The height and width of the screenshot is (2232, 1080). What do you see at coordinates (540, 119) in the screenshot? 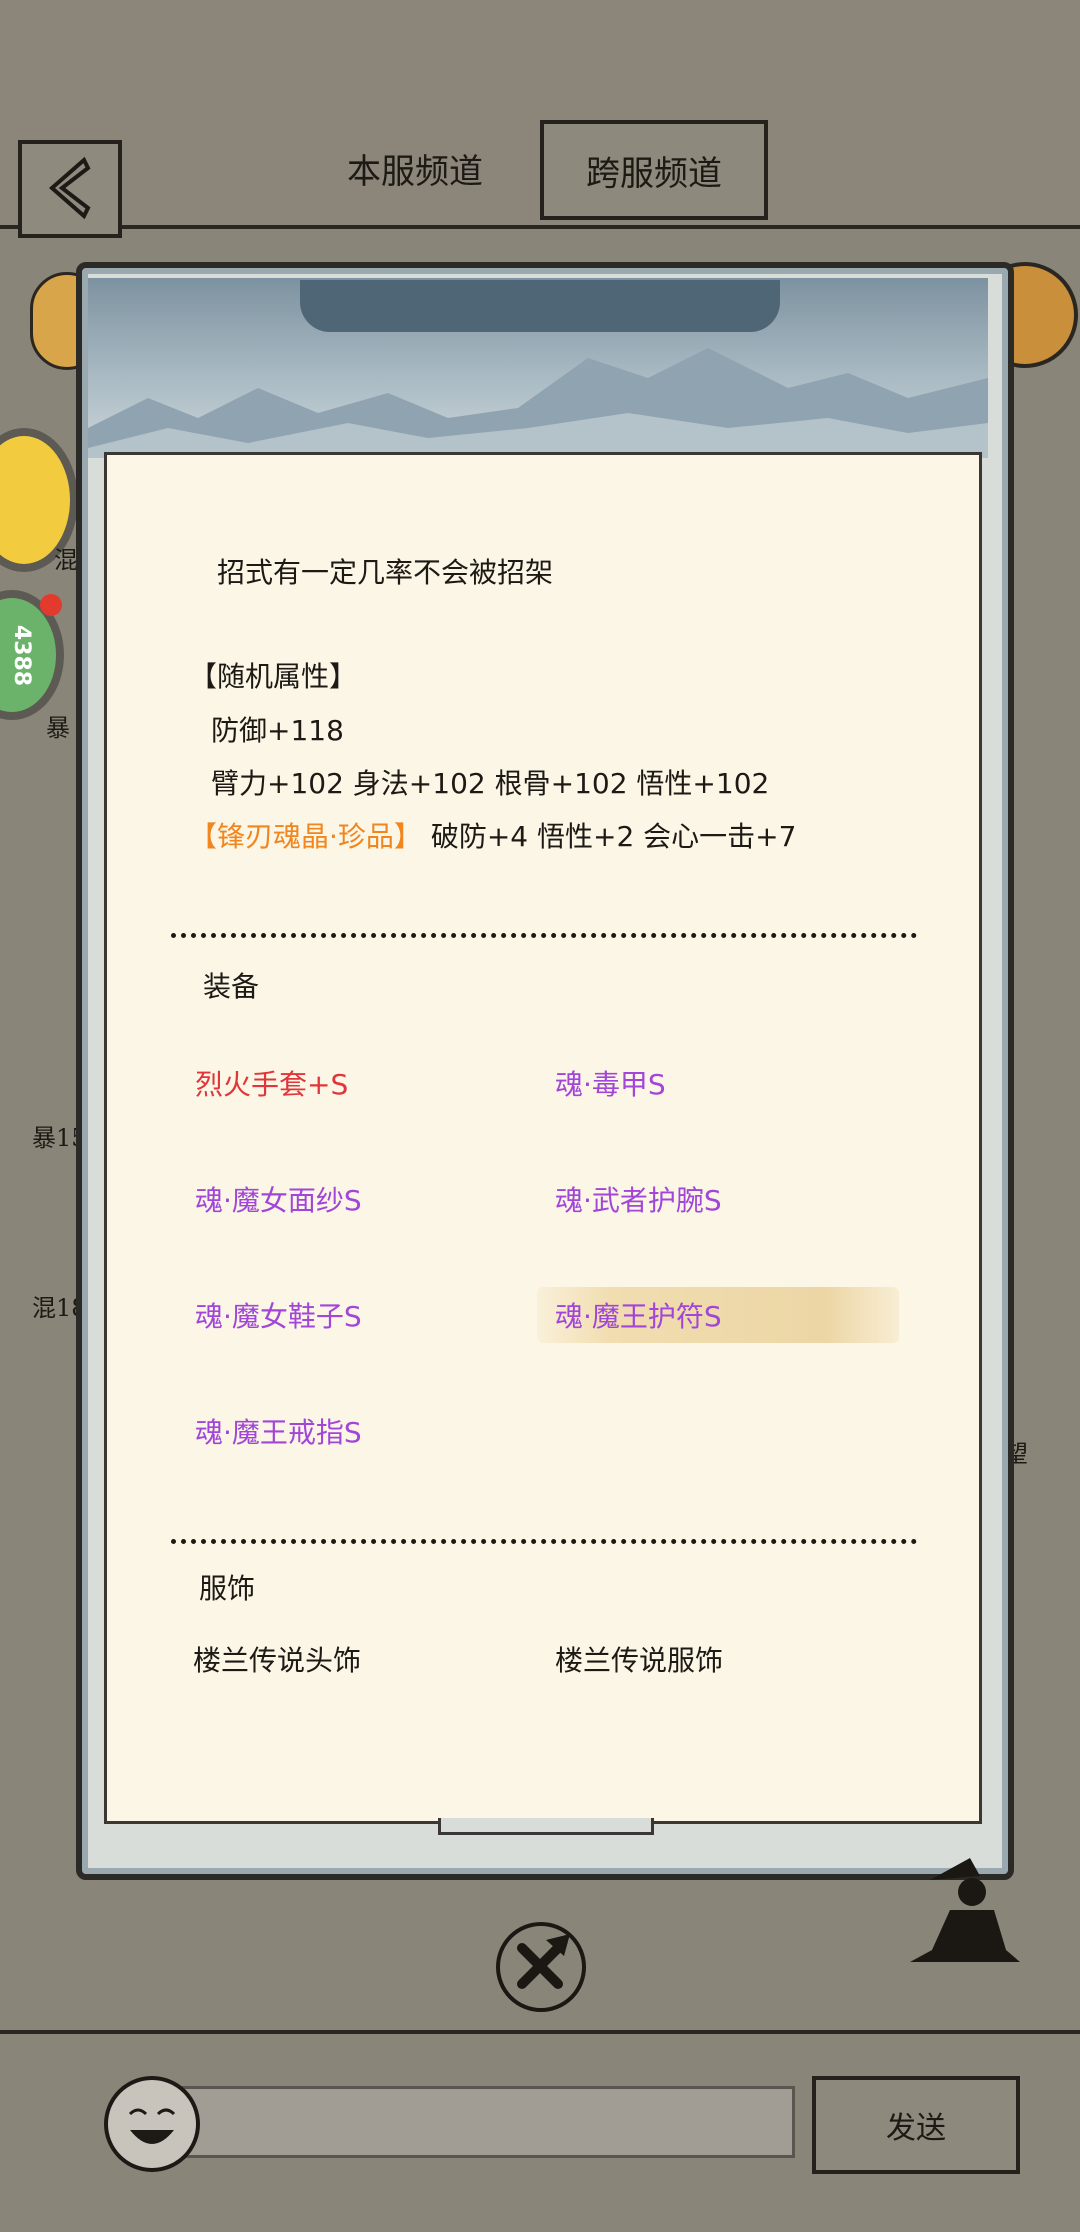
I see `top-bar: 本服频道 跨服频道` at bounding box center [540, 119].